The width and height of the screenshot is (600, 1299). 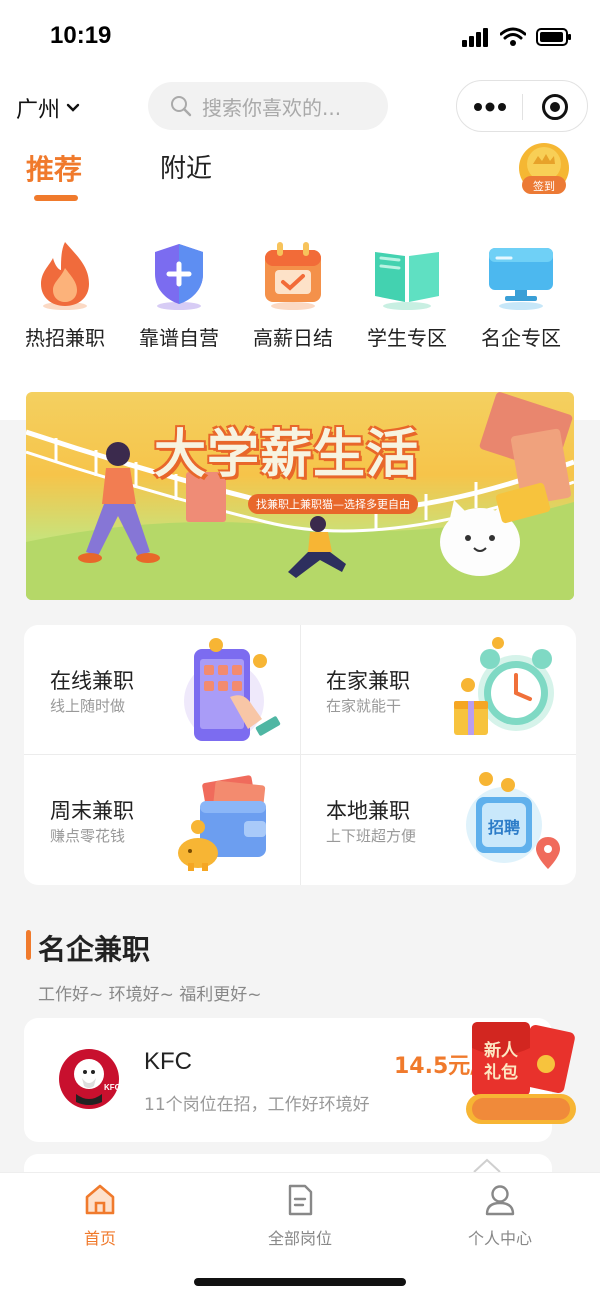 I want to click on section-subtitle: 工作好~ 环境好~ 福利更好~, so click(x=150, y=995).